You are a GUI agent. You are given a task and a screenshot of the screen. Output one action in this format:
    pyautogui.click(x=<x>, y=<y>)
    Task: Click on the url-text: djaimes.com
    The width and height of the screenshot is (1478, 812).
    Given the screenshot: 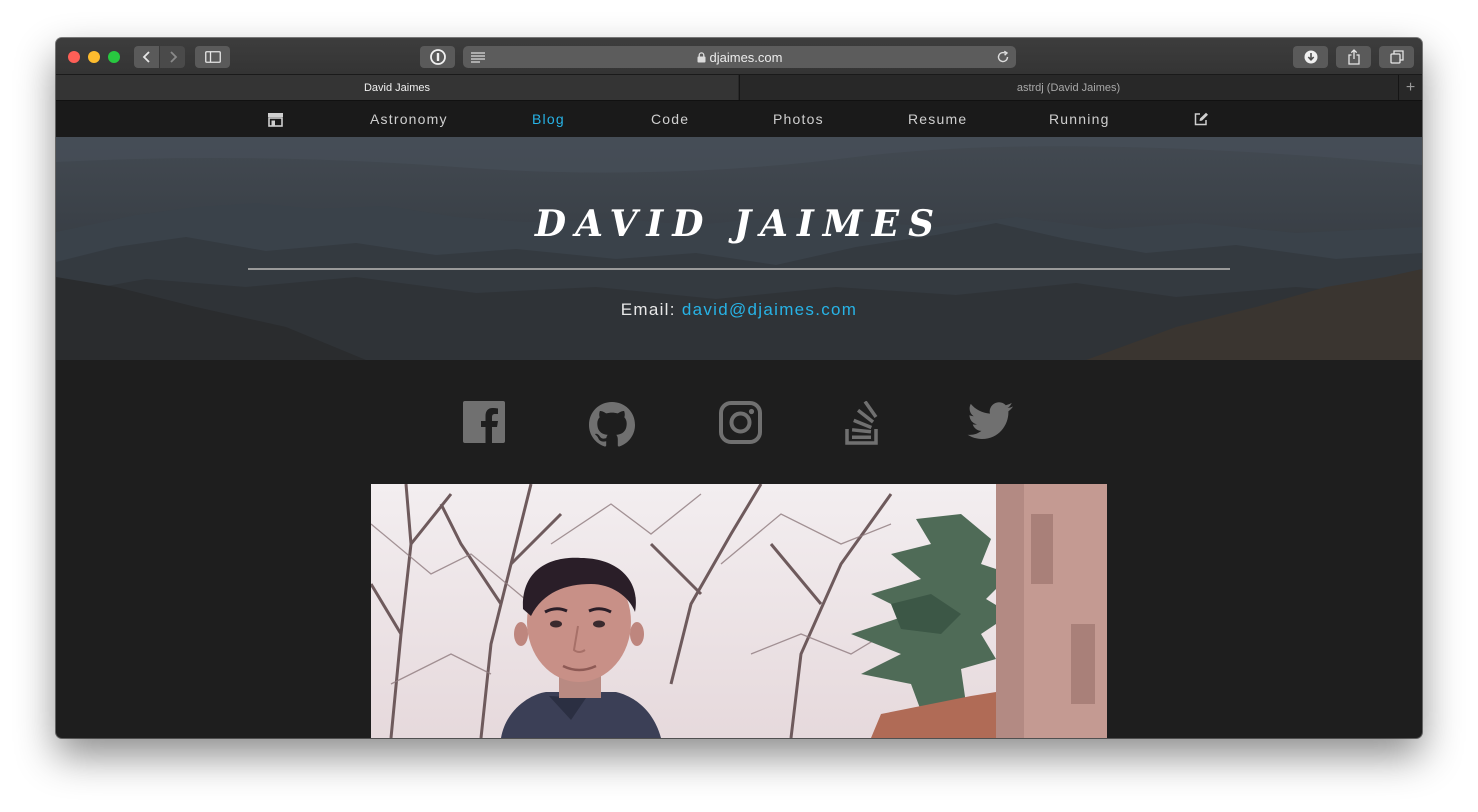 What is the action you would take?
    pyautogui.click(x=746, y=57)
    